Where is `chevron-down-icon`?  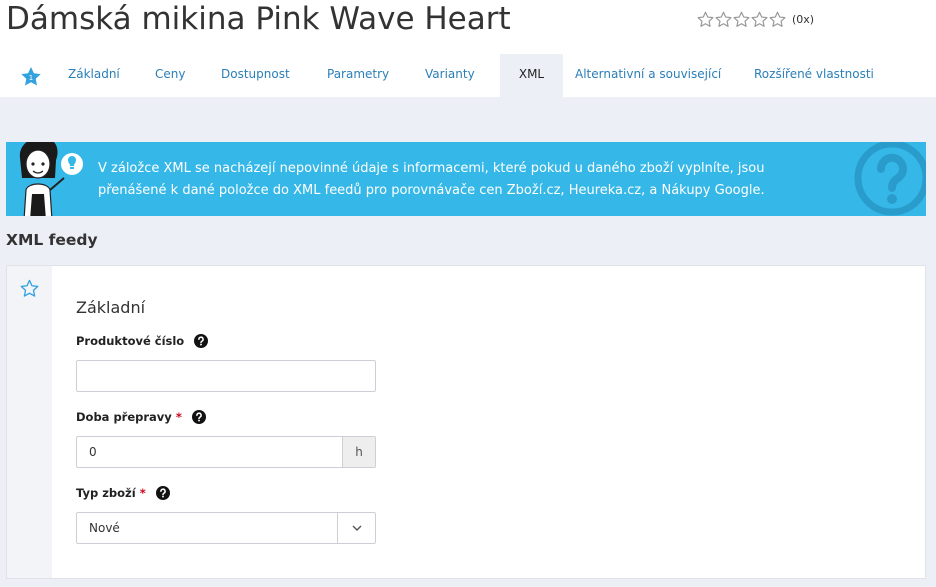
chevron-down-icon is located at coordinates (356, 528).